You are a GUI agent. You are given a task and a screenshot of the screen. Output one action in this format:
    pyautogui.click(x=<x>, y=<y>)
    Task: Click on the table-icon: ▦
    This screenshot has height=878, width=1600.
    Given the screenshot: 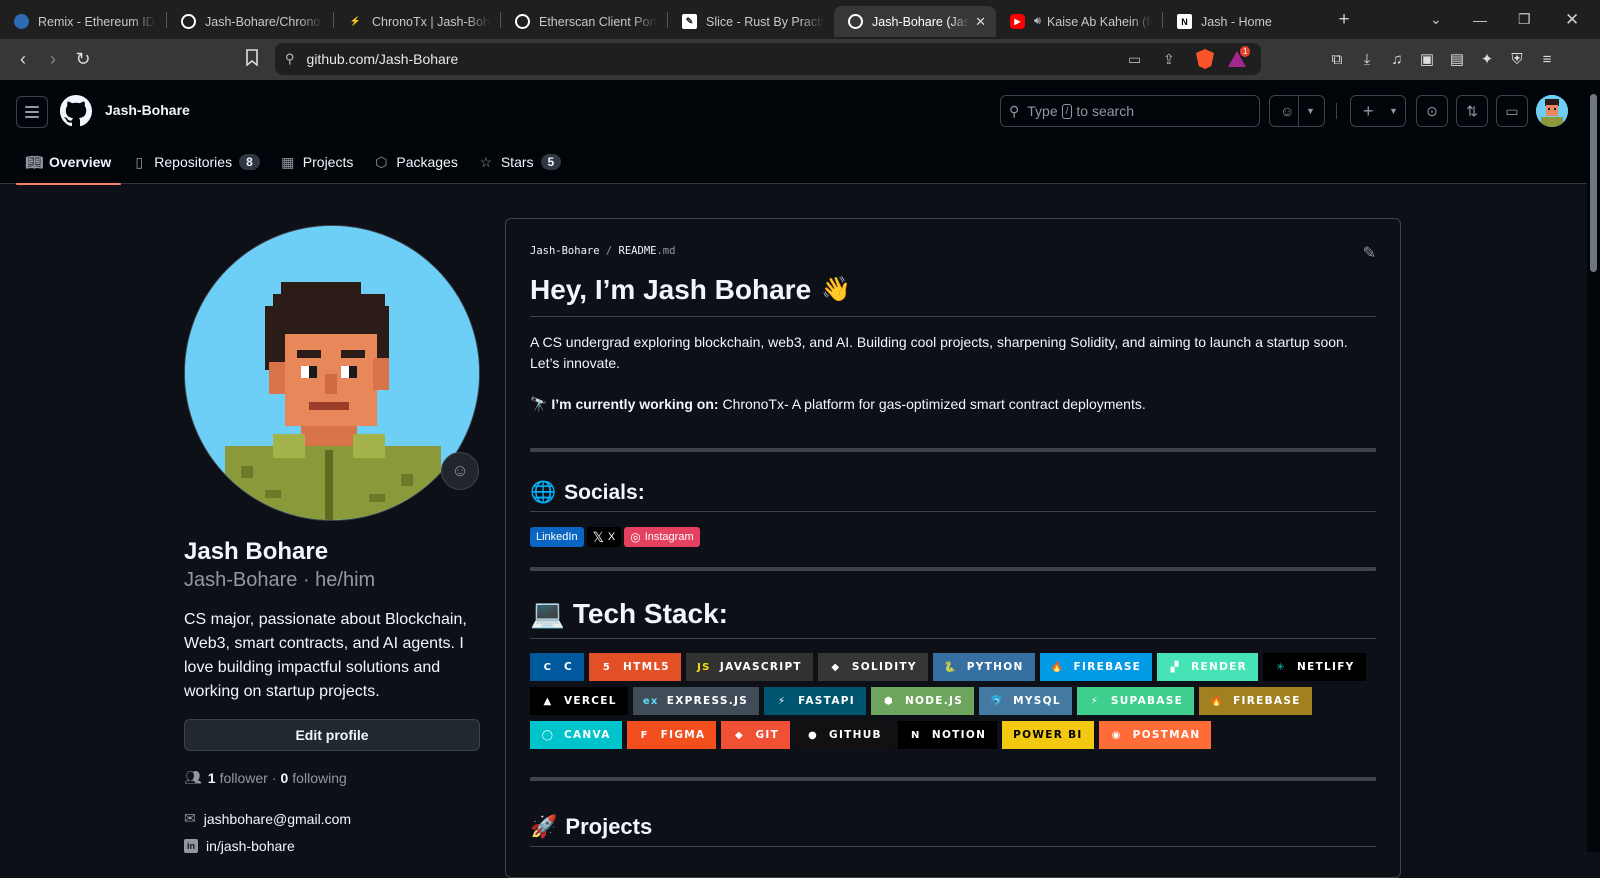 What is the action you would take?
    pyautogui.click(x=288, y=161)
    